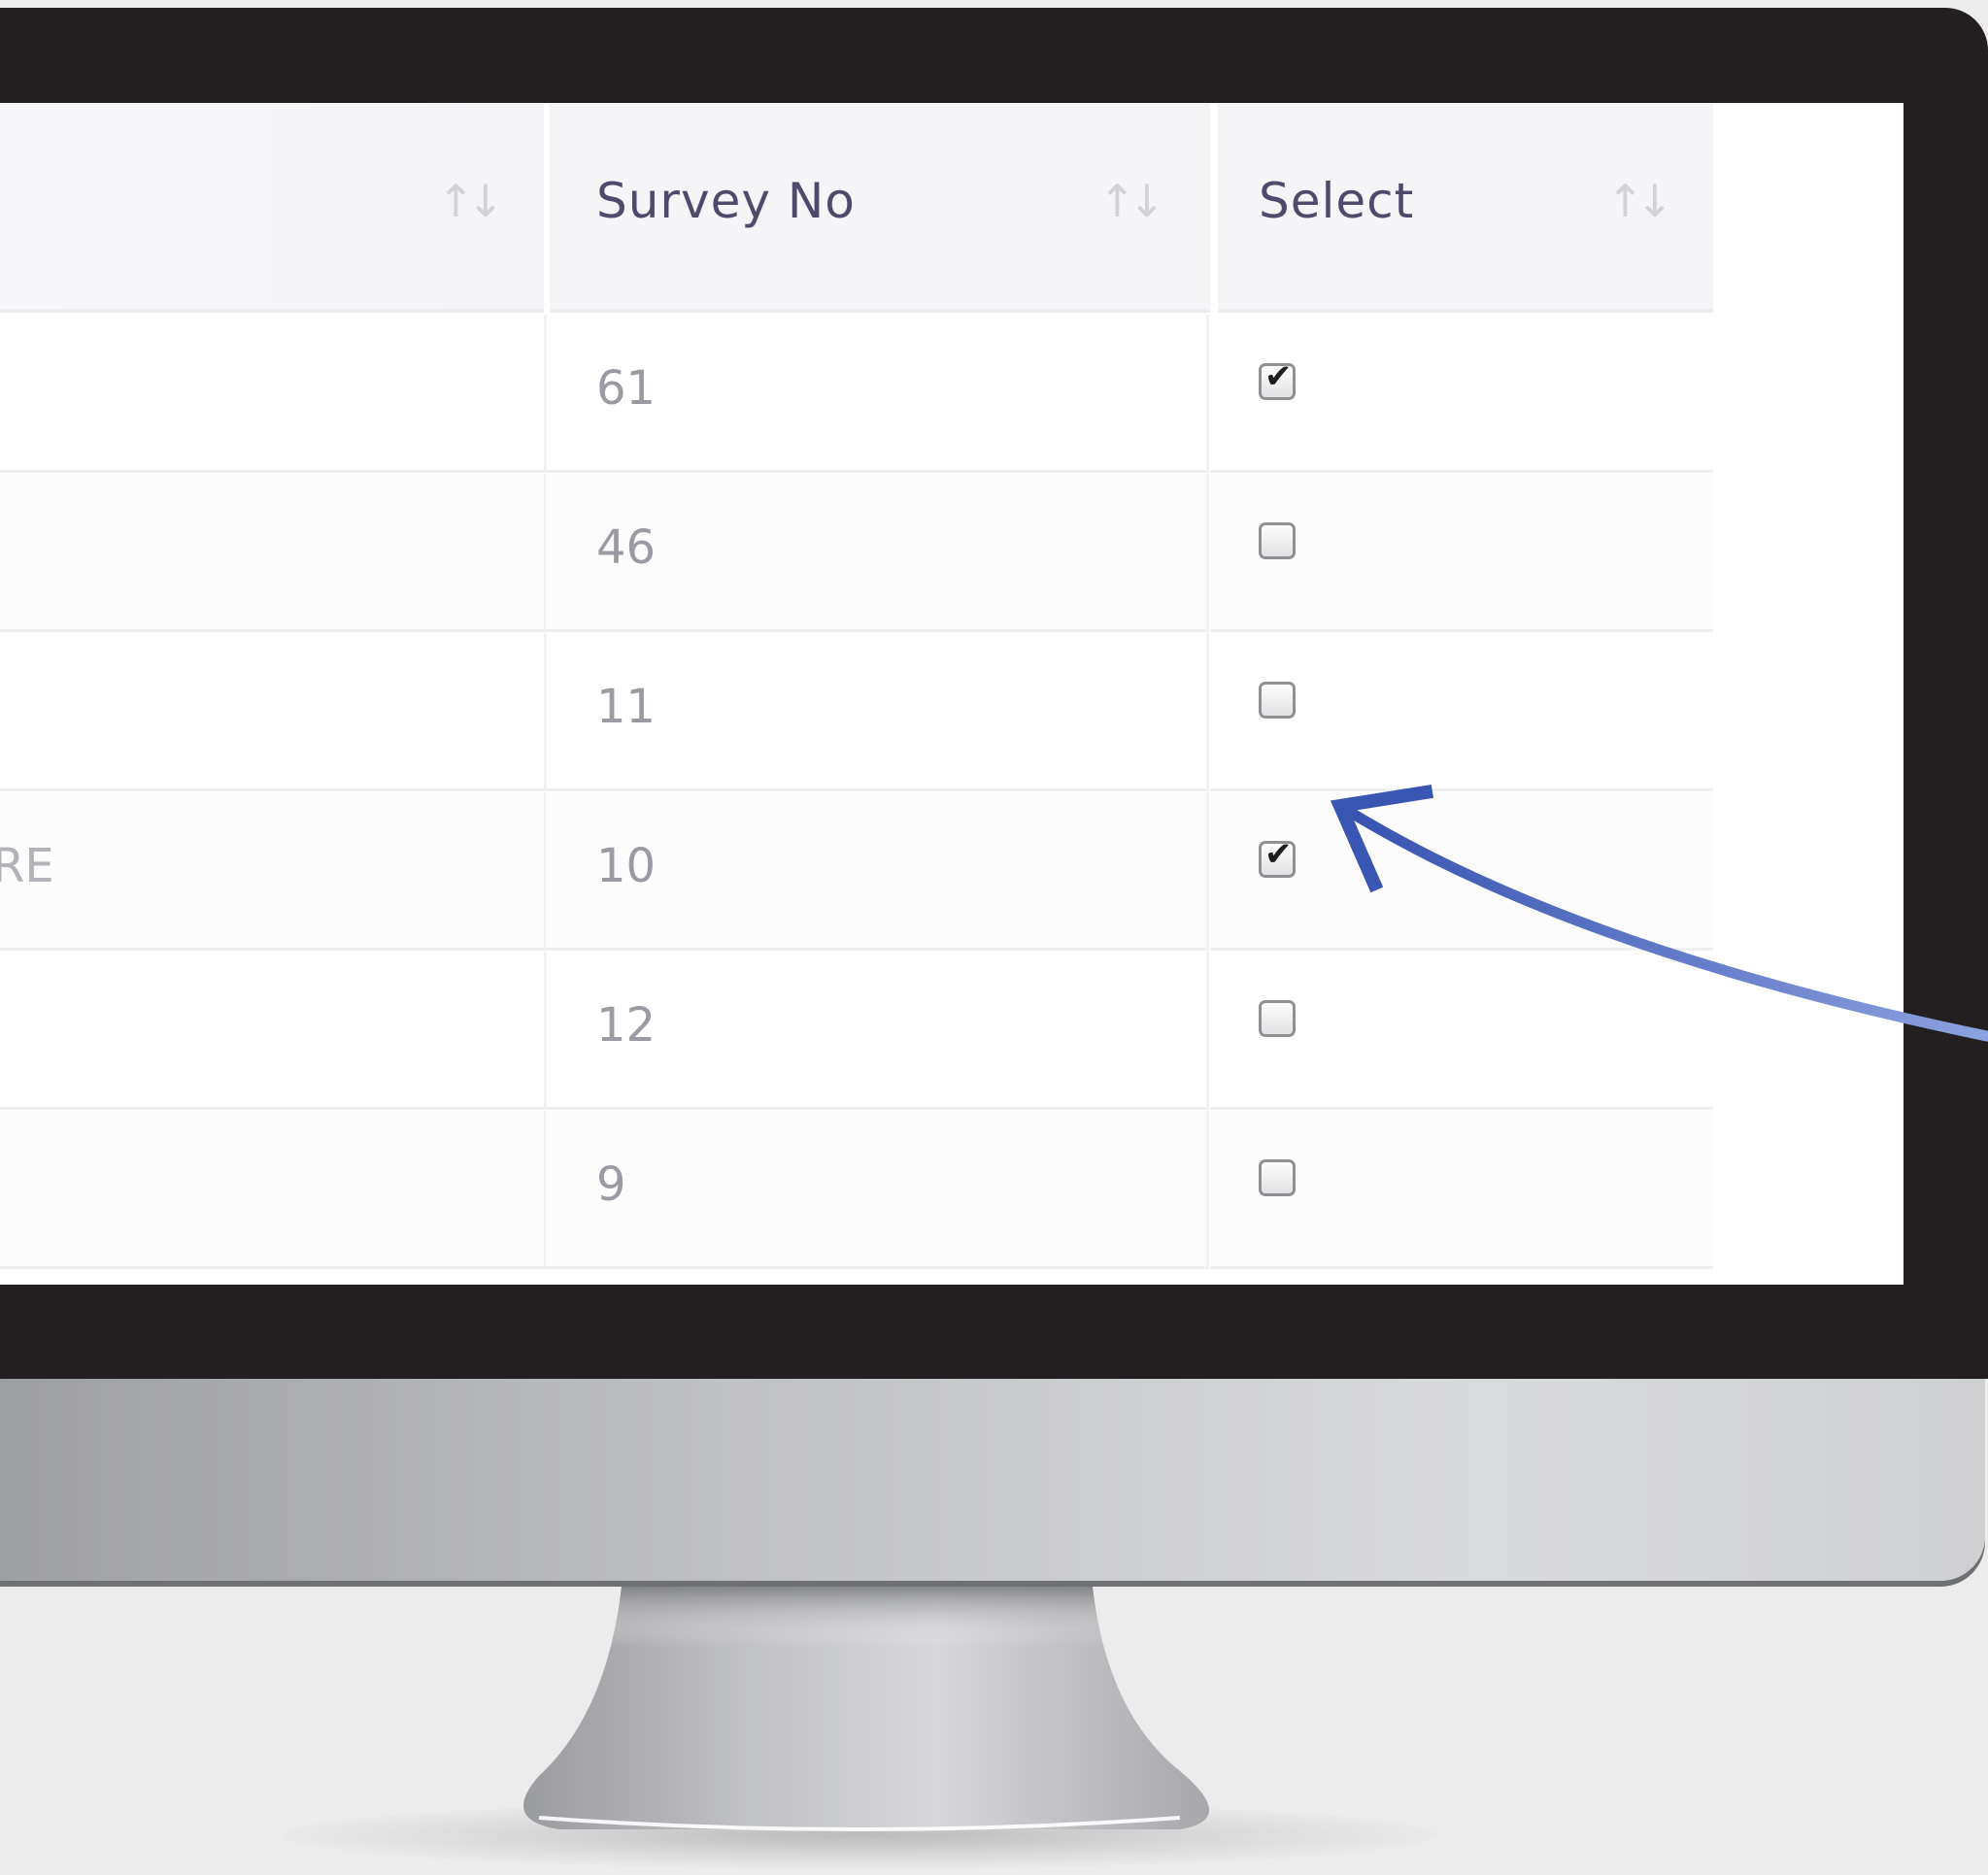  I want to click on survey-no-value: 10, so click(626, 866).